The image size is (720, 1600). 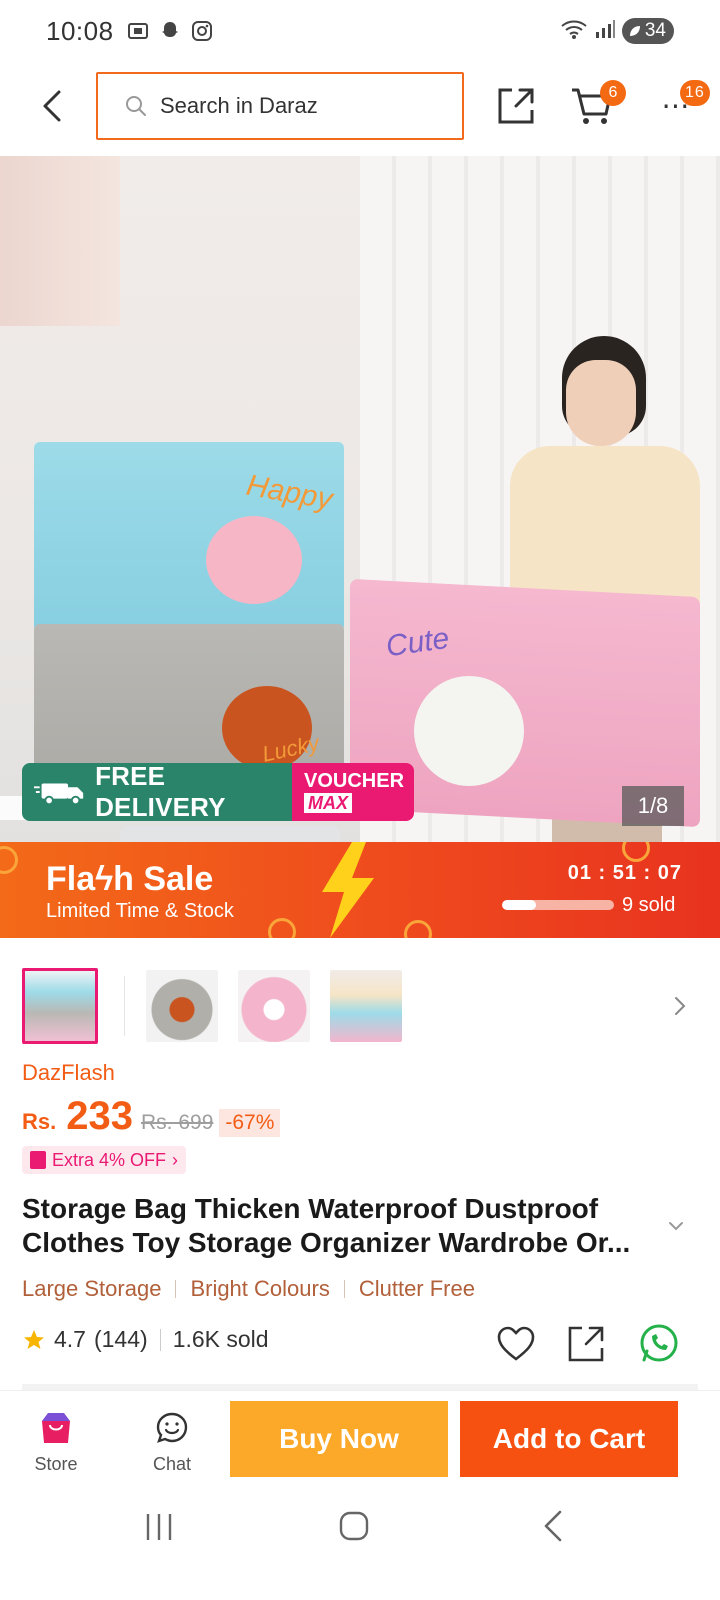 I want to click on whatsapp-share-button, so click(x=660, y=1344).